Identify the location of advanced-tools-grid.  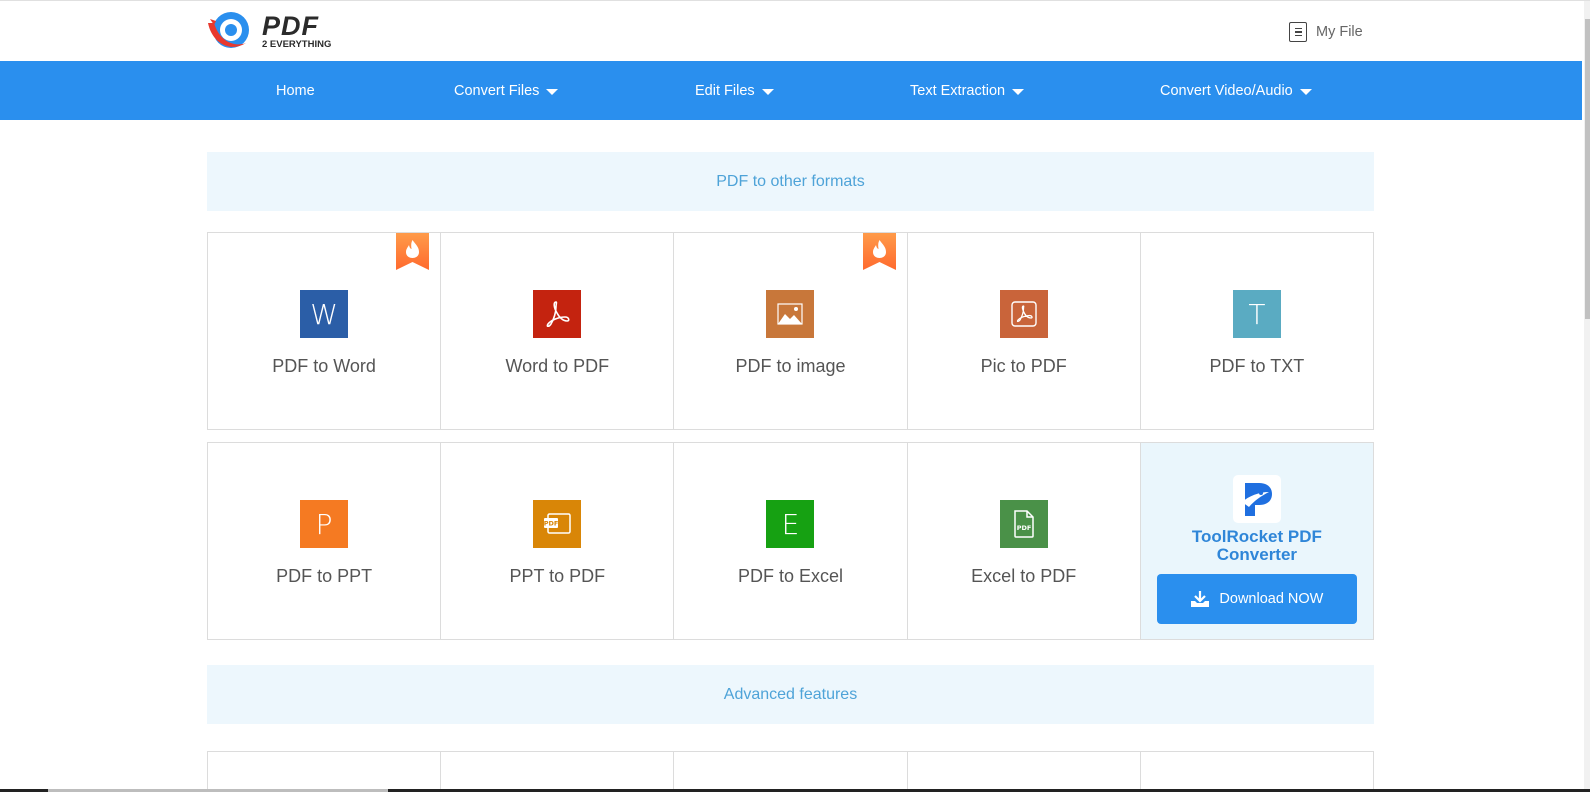
(790, 771).